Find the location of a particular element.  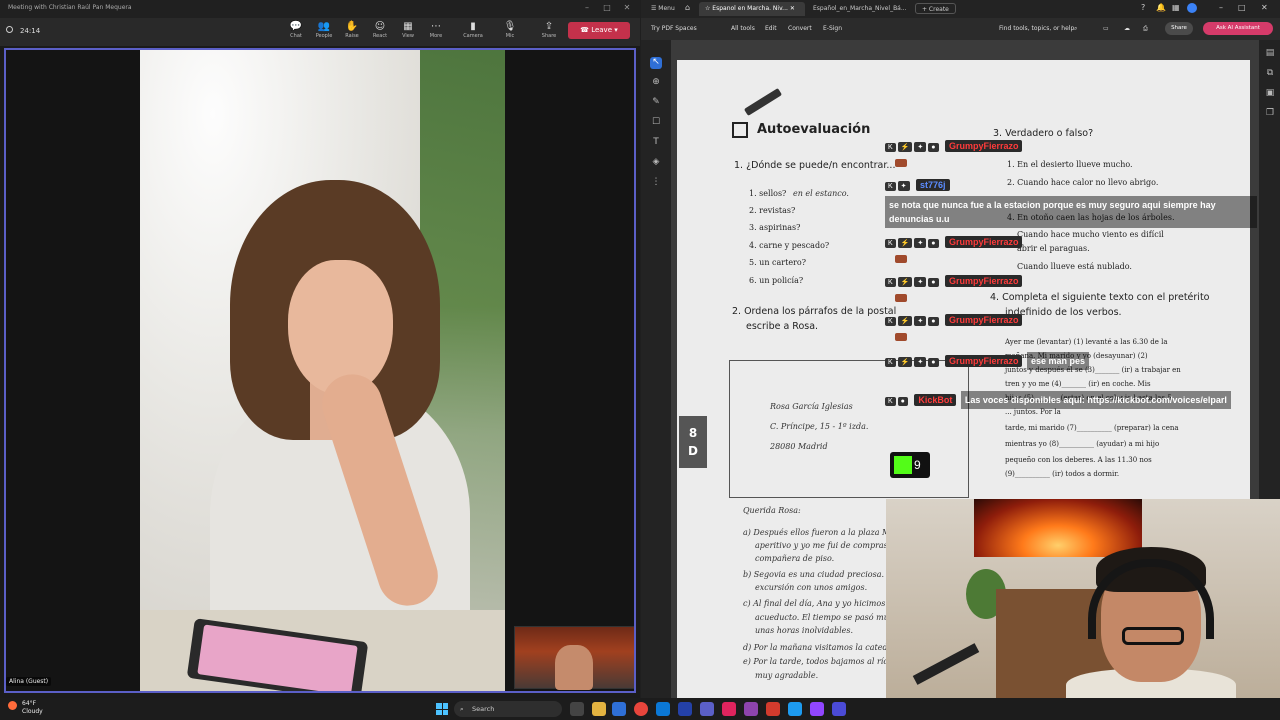

raise-button: ✋ Raise is located at coordinates (352, 32).